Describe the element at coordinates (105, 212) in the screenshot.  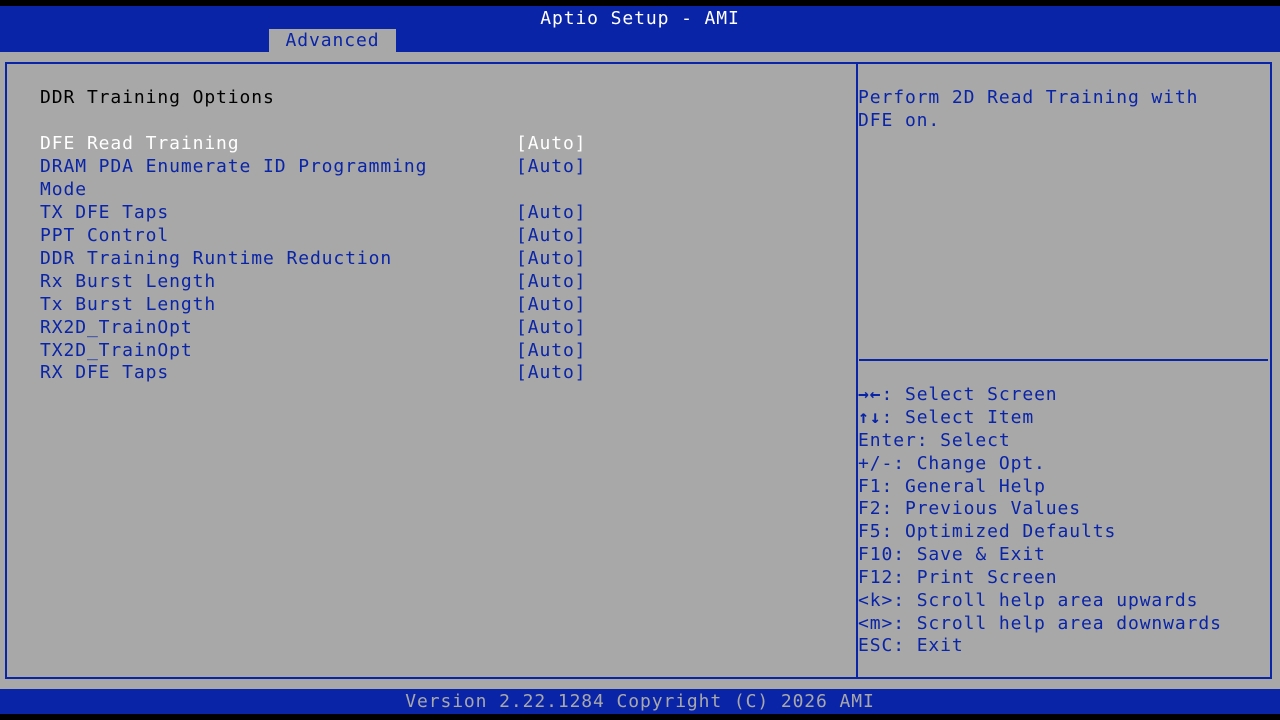
I see `option-label: TX DFE Taps` at that location.